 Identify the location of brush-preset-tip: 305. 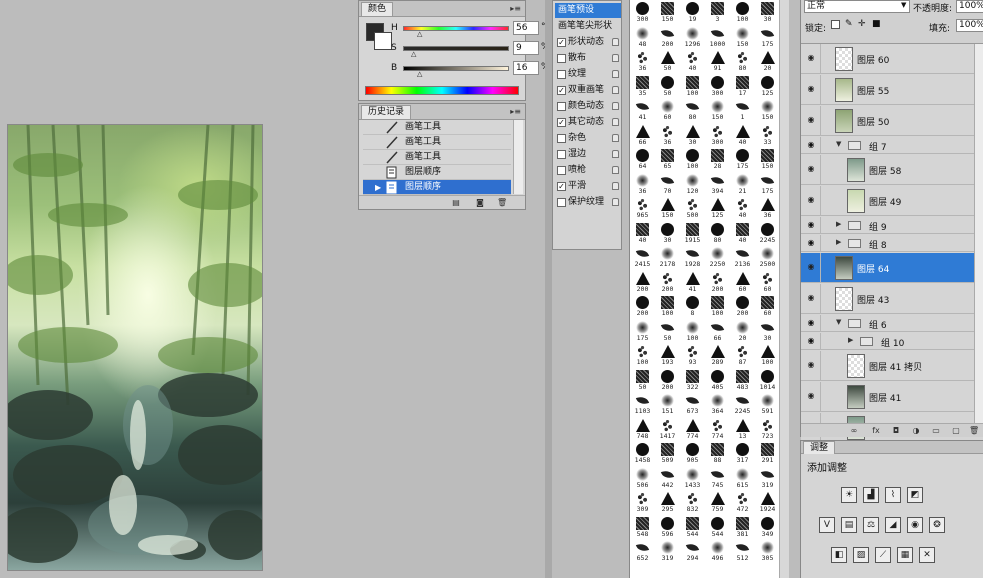
(767, 551).